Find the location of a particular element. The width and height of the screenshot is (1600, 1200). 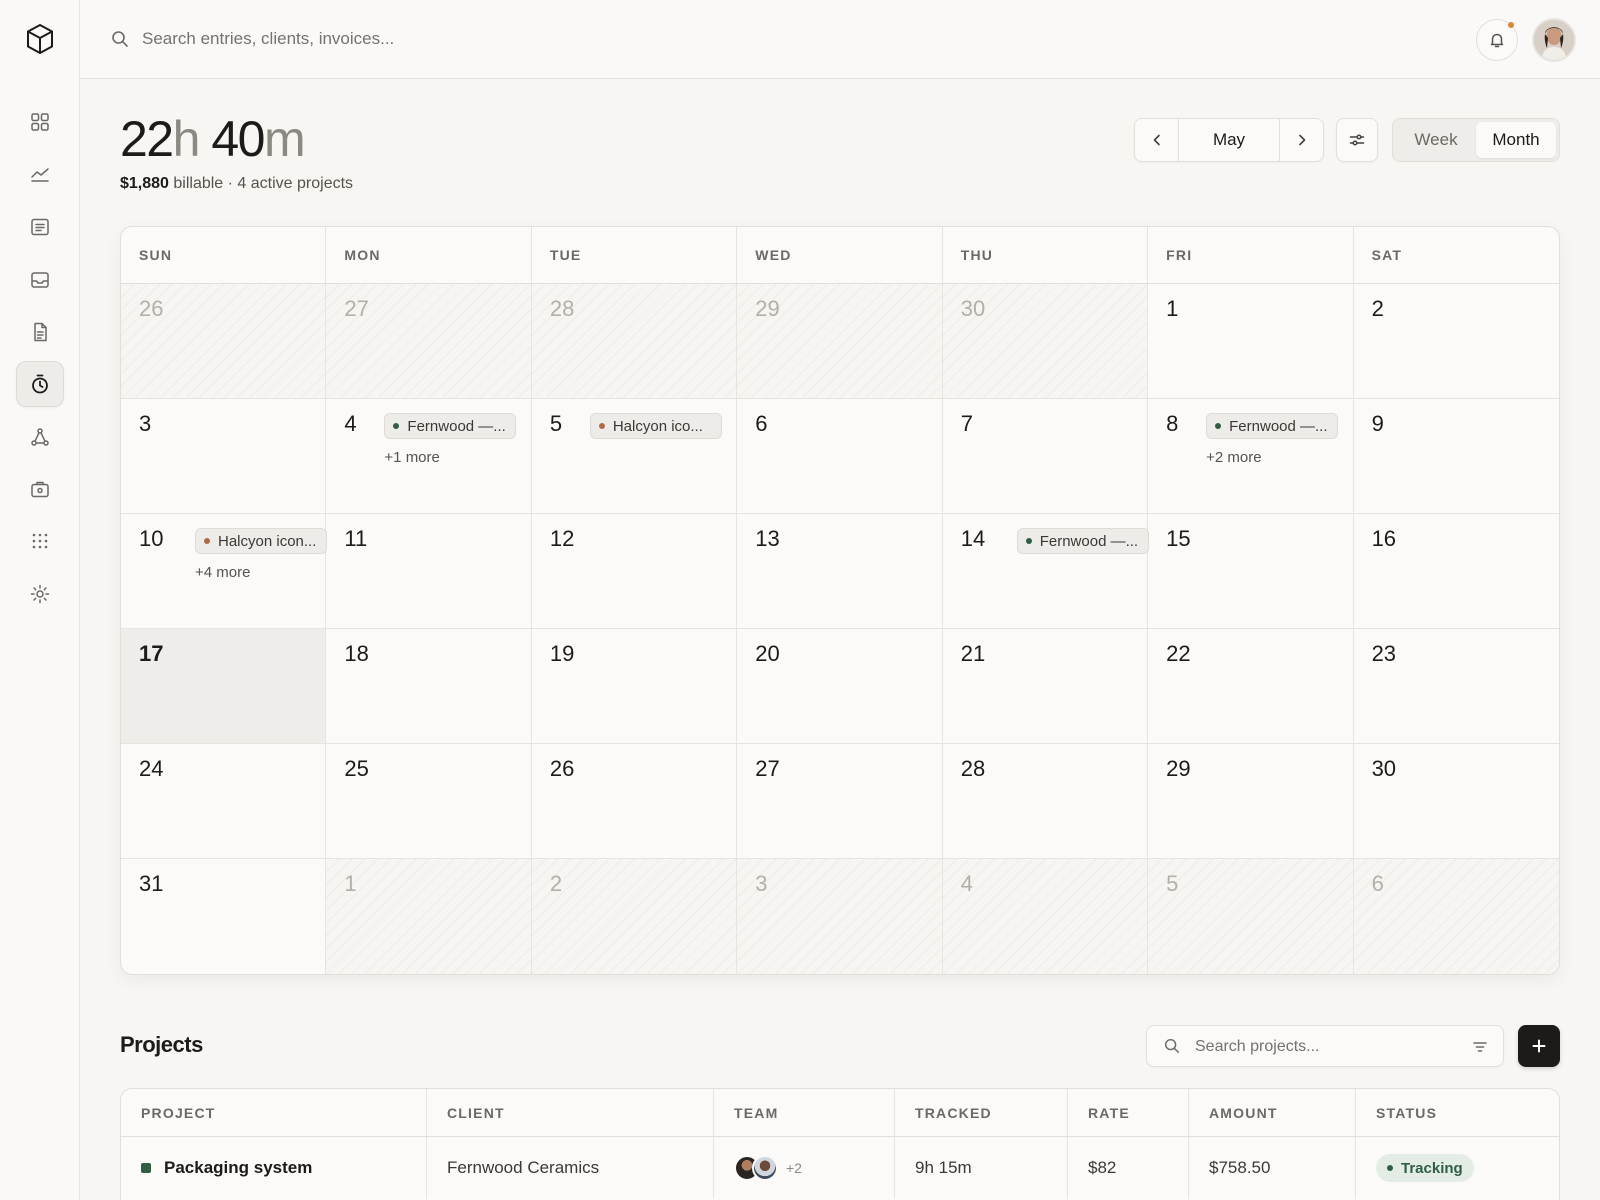

current-month-label: May is located at coordinates (1229, 140).